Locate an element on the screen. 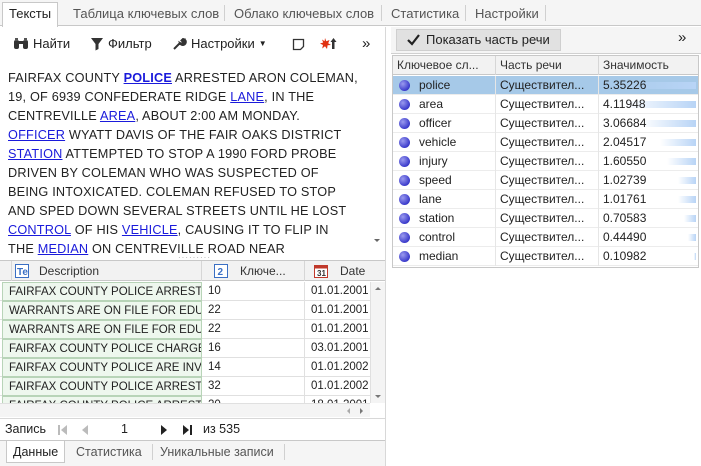 The height and width of the screenshot is (466, 701). significance-value: 0.44490 is located at coordinates (625, 237).